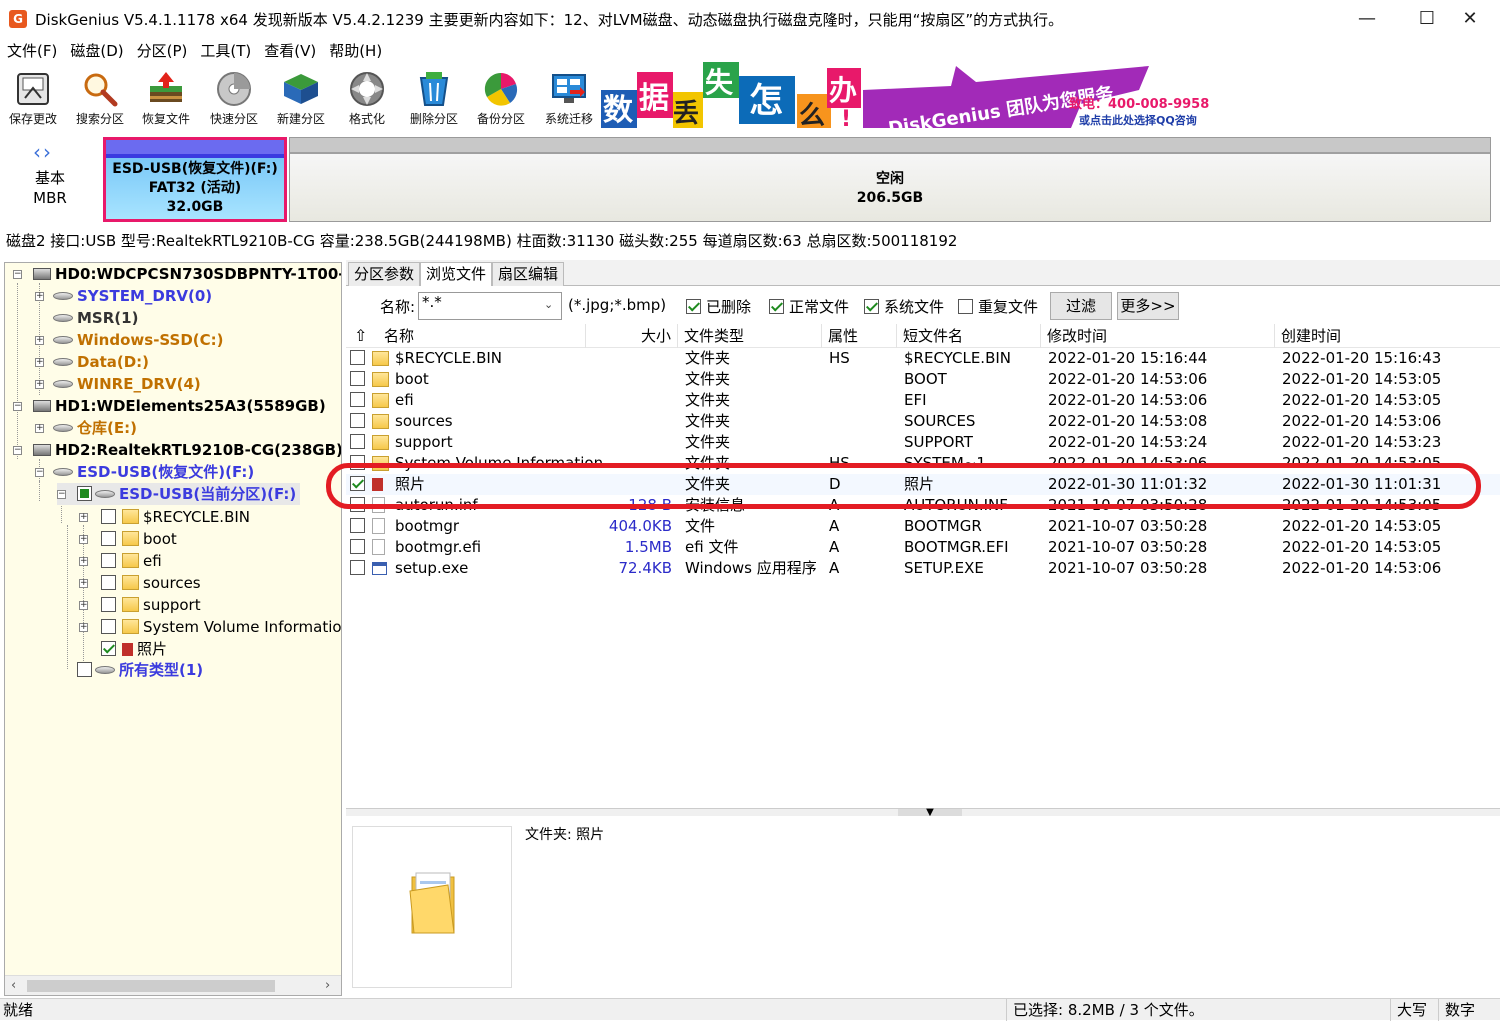 The height and width of the screenshot is (1021, 1500). What do you see at coordinates (456, 274) in the screenshot?
I see `tab-browse-files: 浏览文件` at bounding box center [456, 274].